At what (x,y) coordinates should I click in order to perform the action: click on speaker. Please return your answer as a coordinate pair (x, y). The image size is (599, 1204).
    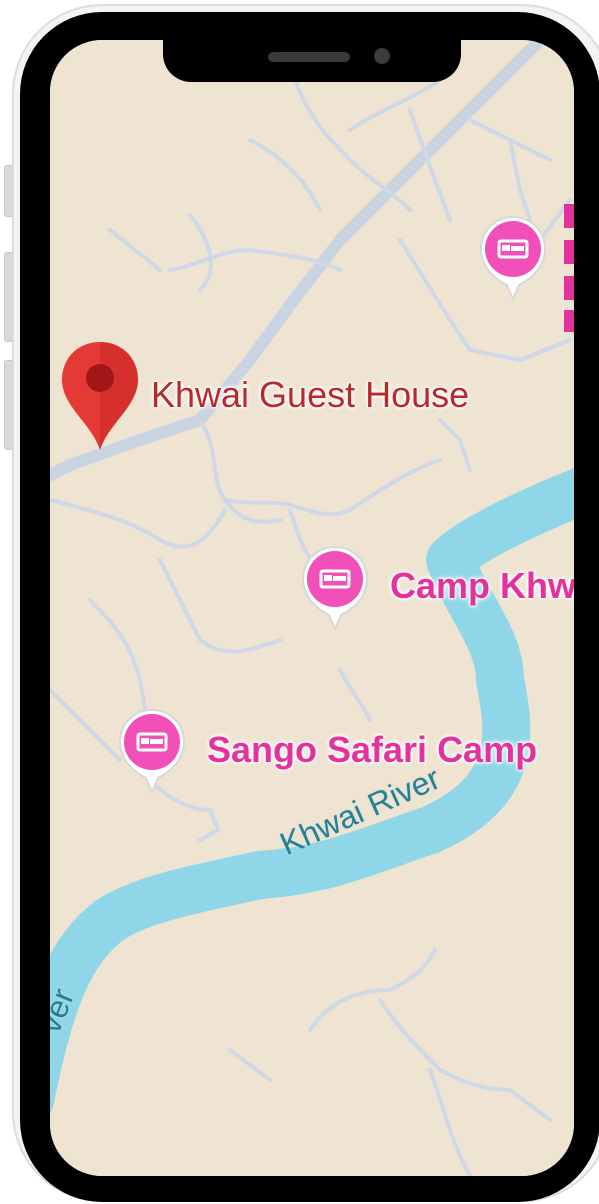
    Looking at the image, I should click on (309, 57).